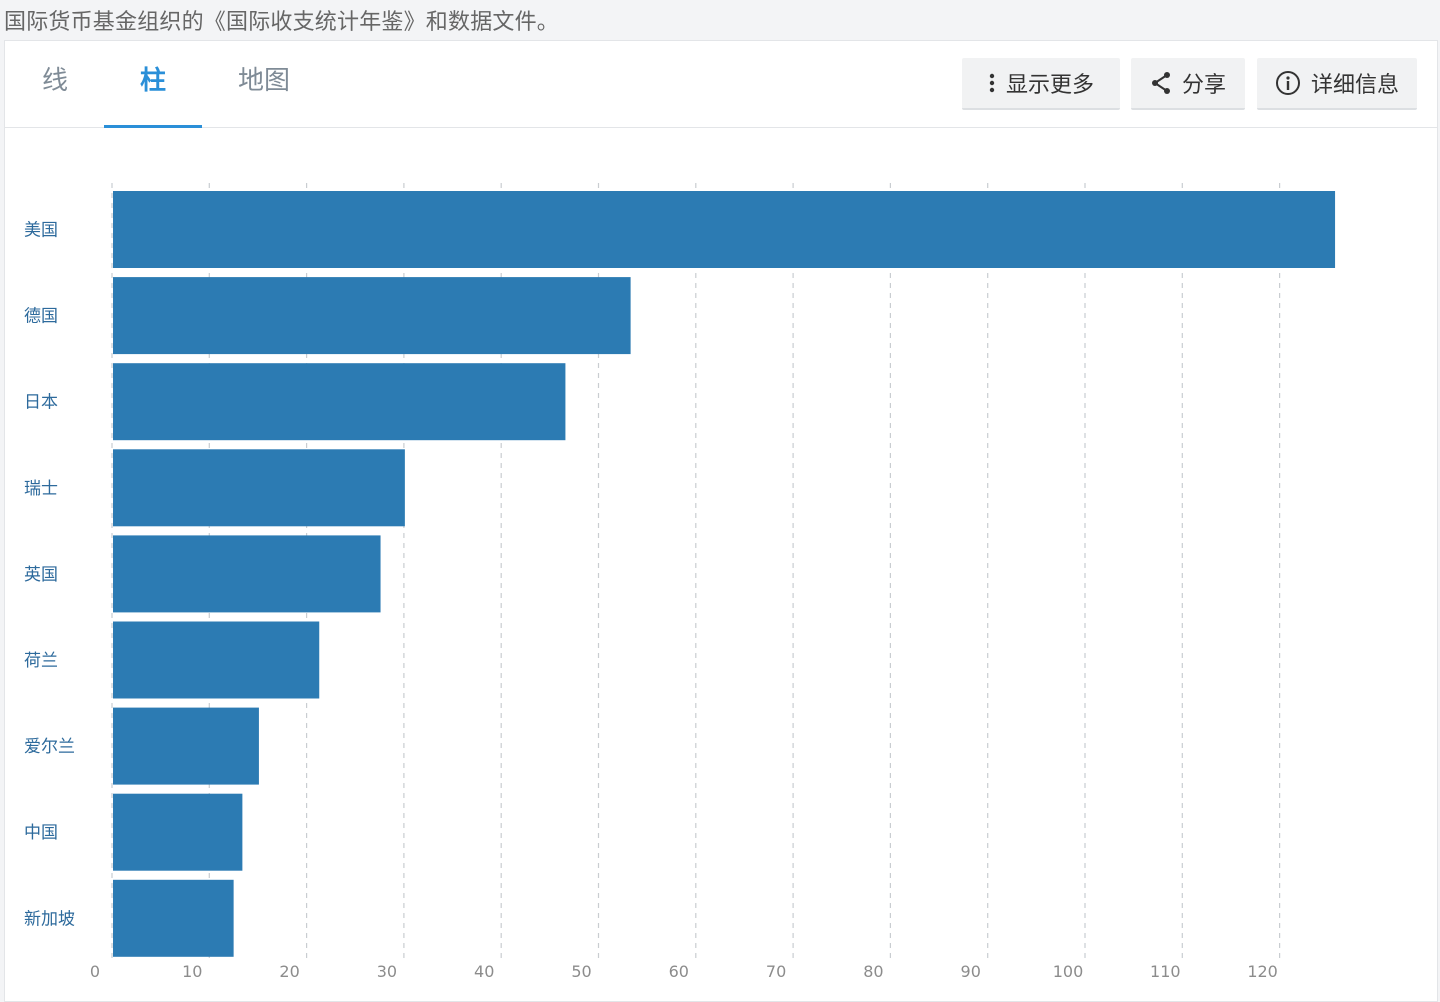 This screenshot has height=1002, width=1440. Describe the element at coordinates (41, 317) in the screenshot. I see `category-label: 德国` at that location.